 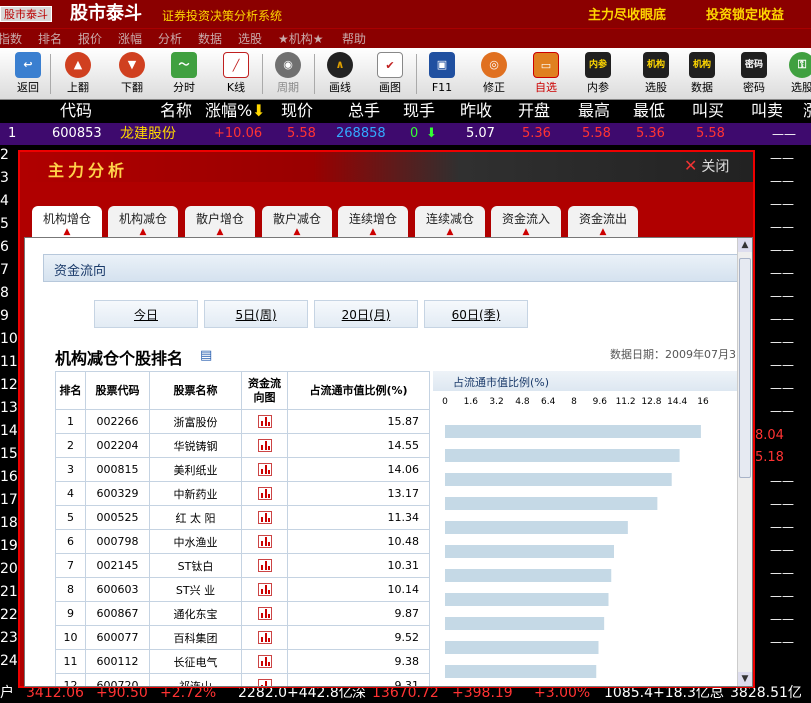 I want to click on col-open: 开盘, so click(x=534, y=111).